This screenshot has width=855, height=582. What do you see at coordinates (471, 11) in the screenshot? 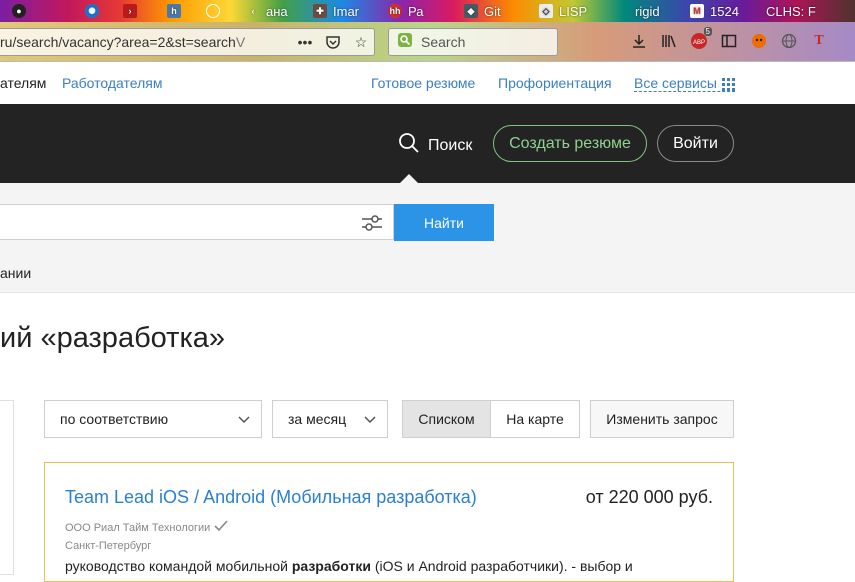
I see `git-icon: ◆` at bounding box center [471, 11].